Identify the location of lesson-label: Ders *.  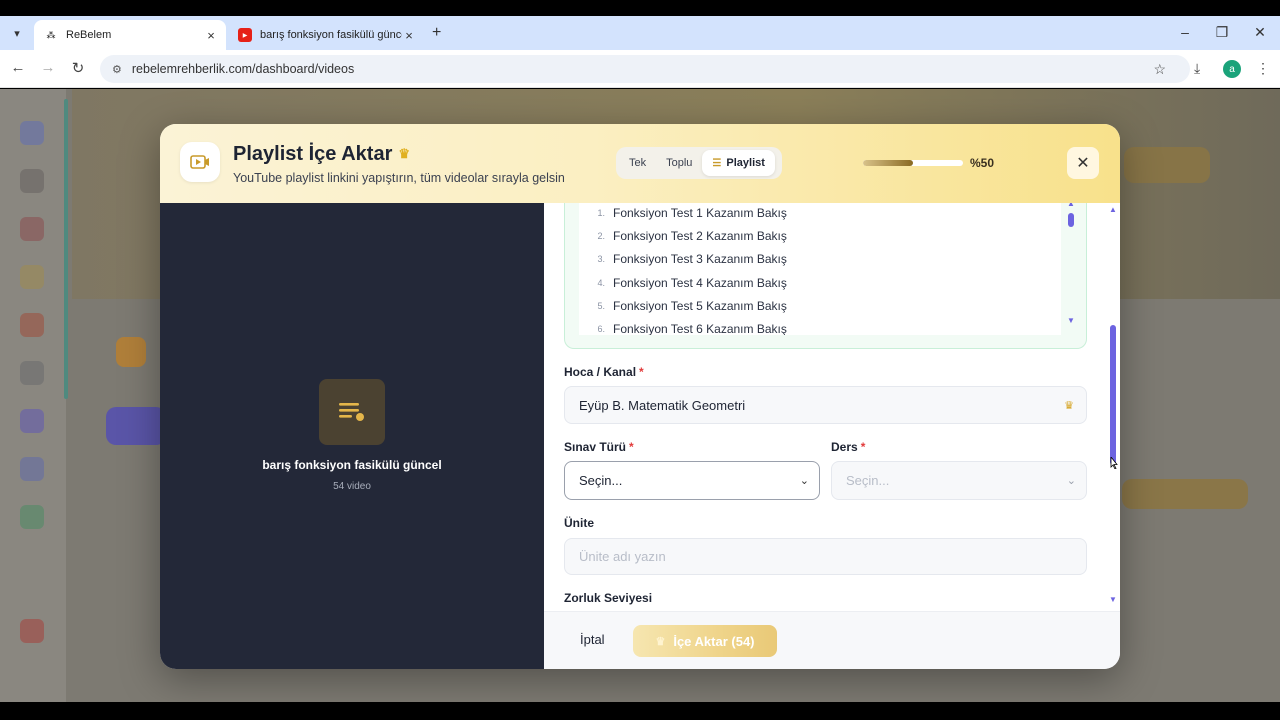
(848, 447).